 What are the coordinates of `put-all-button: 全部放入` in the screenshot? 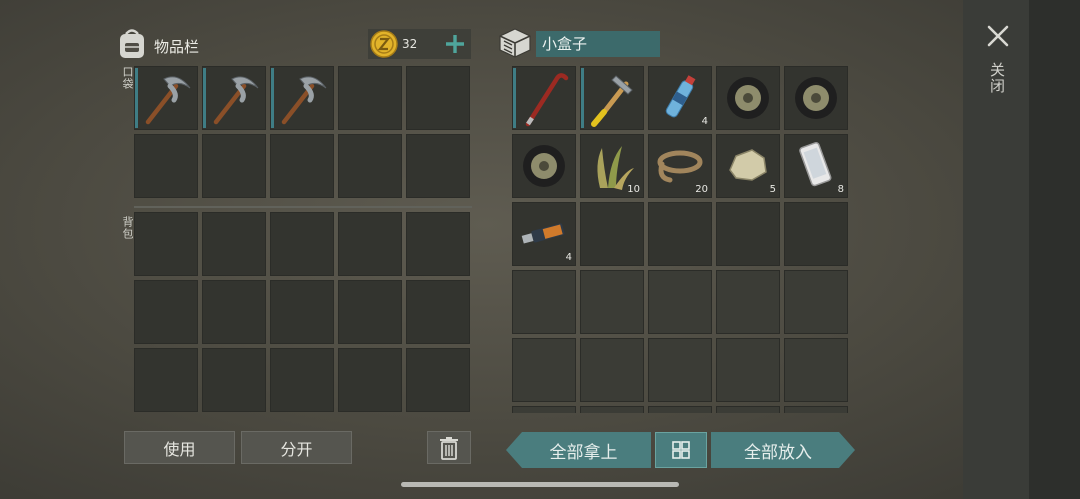 It's located at (783, 450).